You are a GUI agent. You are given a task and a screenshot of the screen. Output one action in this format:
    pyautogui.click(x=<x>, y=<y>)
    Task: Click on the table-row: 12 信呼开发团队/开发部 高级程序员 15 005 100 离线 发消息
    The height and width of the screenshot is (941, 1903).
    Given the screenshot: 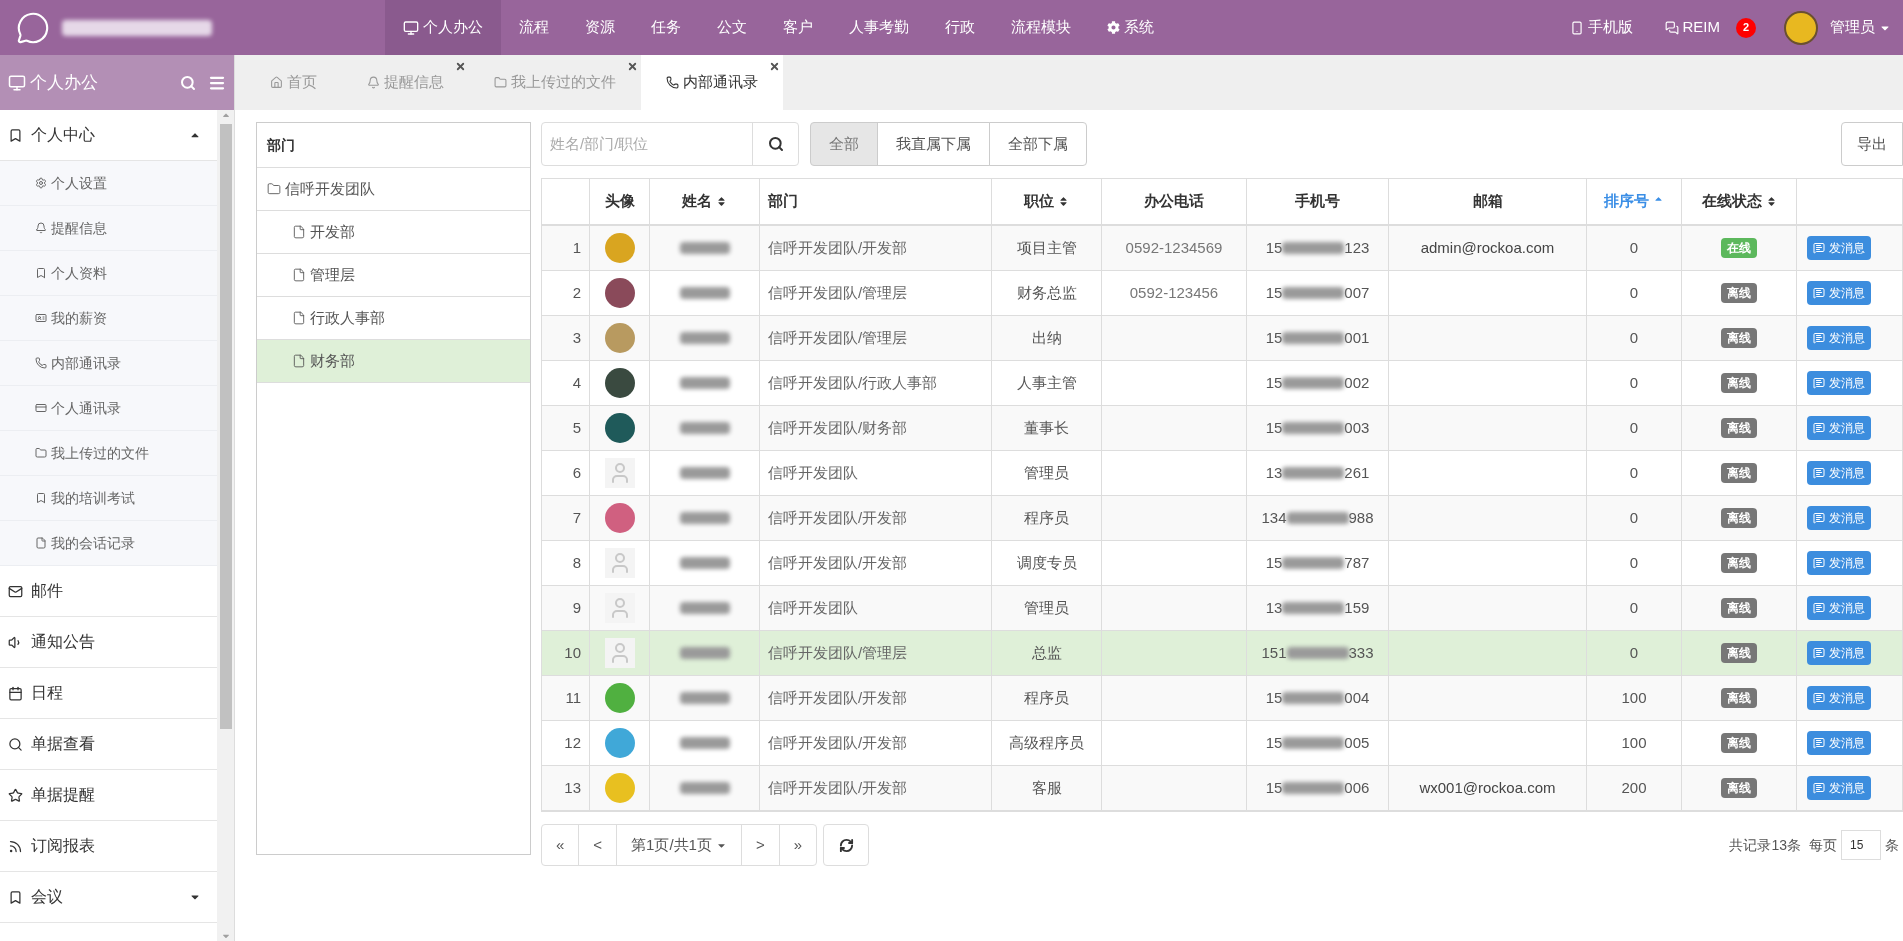 What is the action you would take?
    pyautogui.click(x=1222, y=743)
    